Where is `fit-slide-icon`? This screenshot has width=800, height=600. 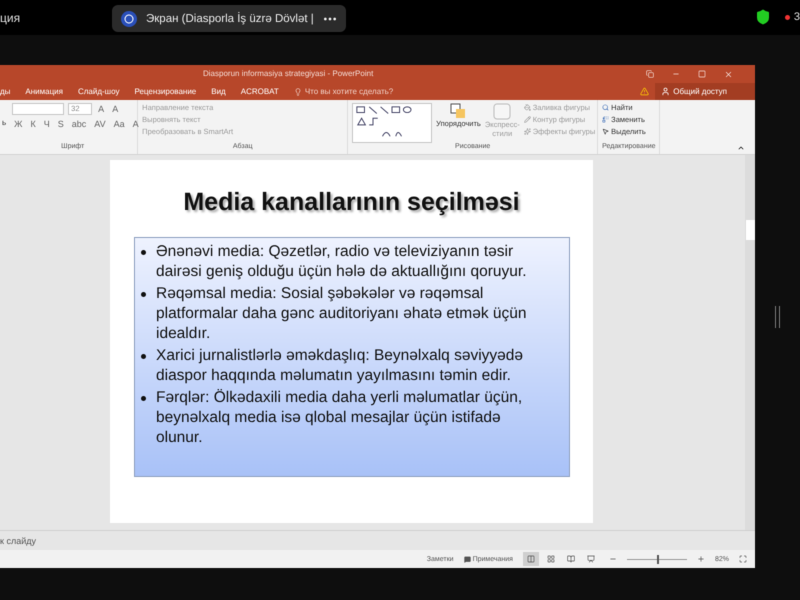
fit-slide-icon is located at coordinates (743, 559).